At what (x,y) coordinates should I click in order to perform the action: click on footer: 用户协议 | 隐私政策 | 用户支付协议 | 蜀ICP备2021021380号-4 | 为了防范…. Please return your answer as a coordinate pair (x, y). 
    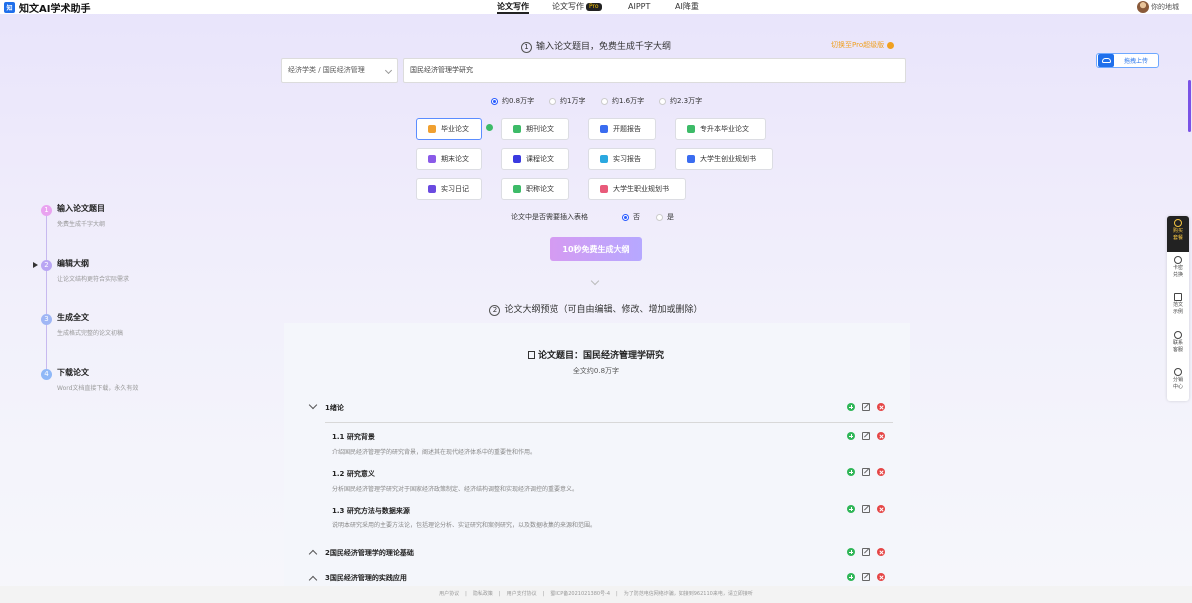
    Looking at the image, I should click on (596, 594).